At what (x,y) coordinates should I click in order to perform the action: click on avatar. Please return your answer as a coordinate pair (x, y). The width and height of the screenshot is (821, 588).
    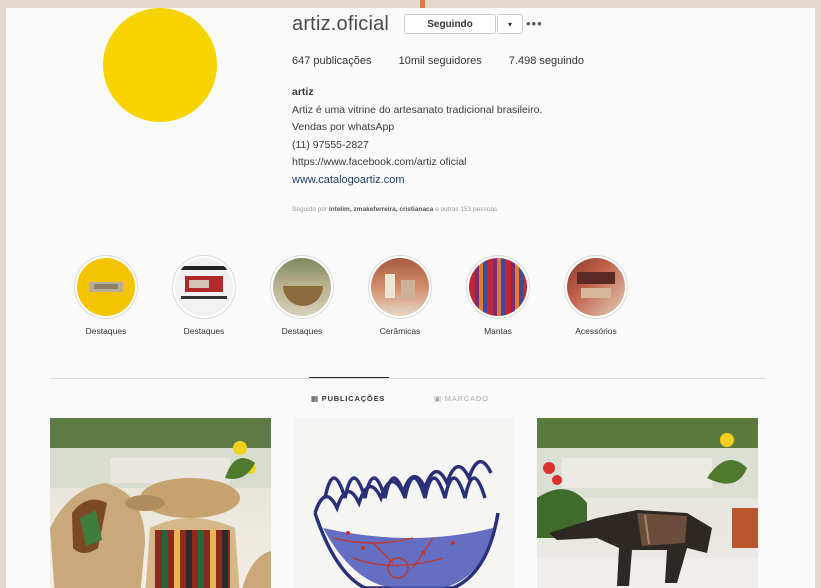
    Looking at the image, I should click on (160, 65).